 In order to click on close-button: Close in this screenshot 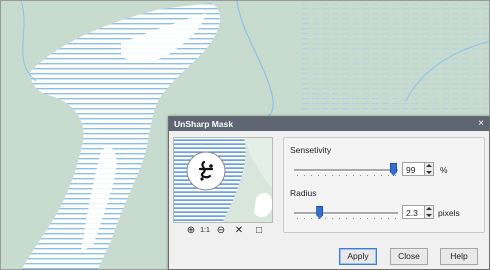, I will do `click(409, 256)`.